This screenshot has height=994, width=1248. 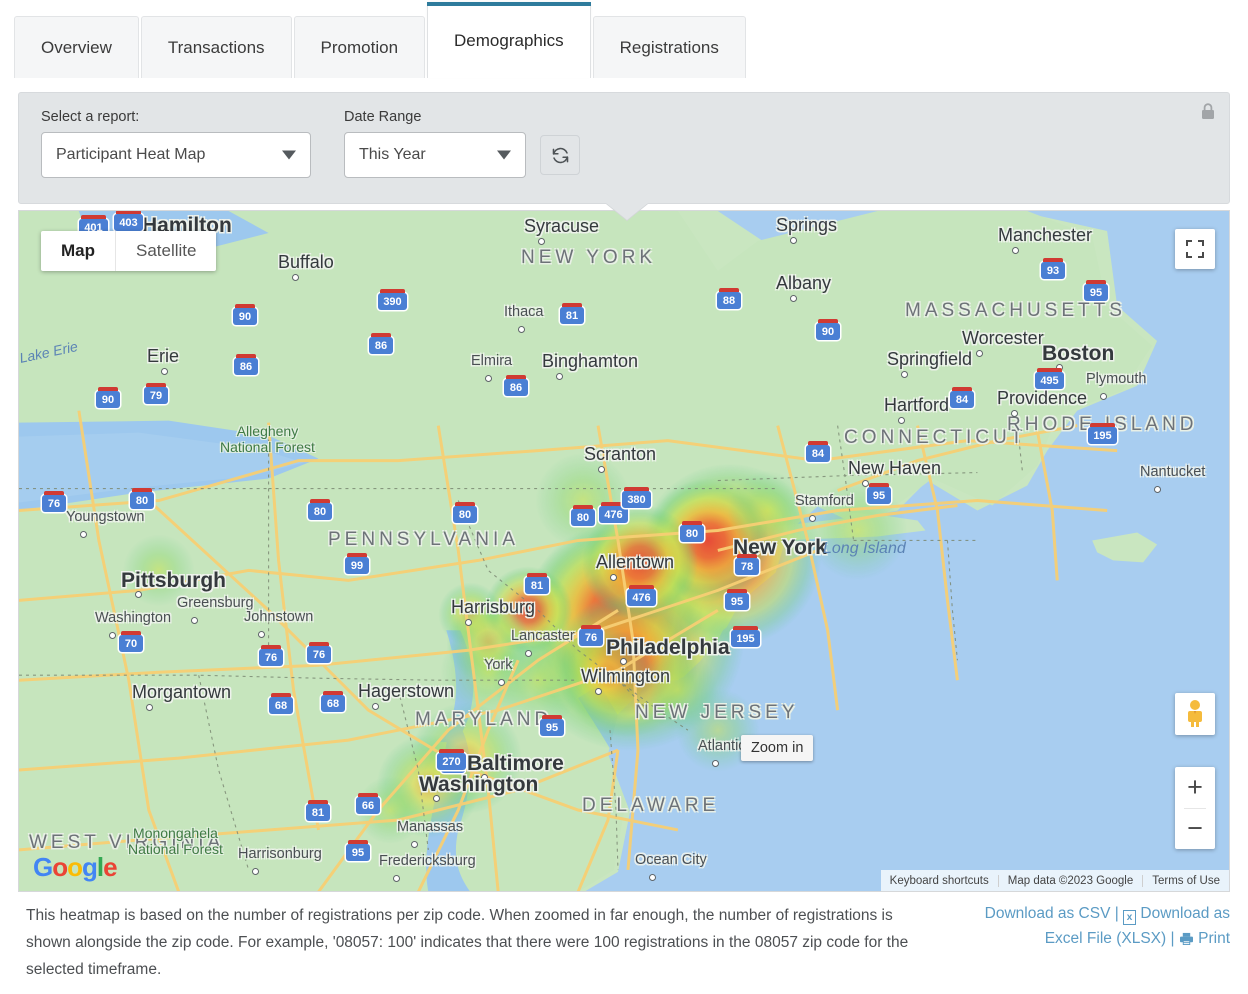 What do you see at coordinates (392, 154) in the screenshot?
I see `date-range-select-value: This Year` at bounding box center [392, 154].